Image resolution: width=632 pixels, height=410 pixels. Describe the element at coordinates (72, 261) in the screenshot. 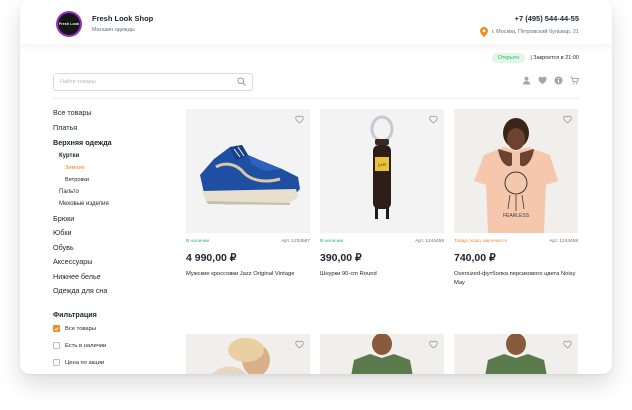

I see `category-accessories: Аксессуары` at that location.